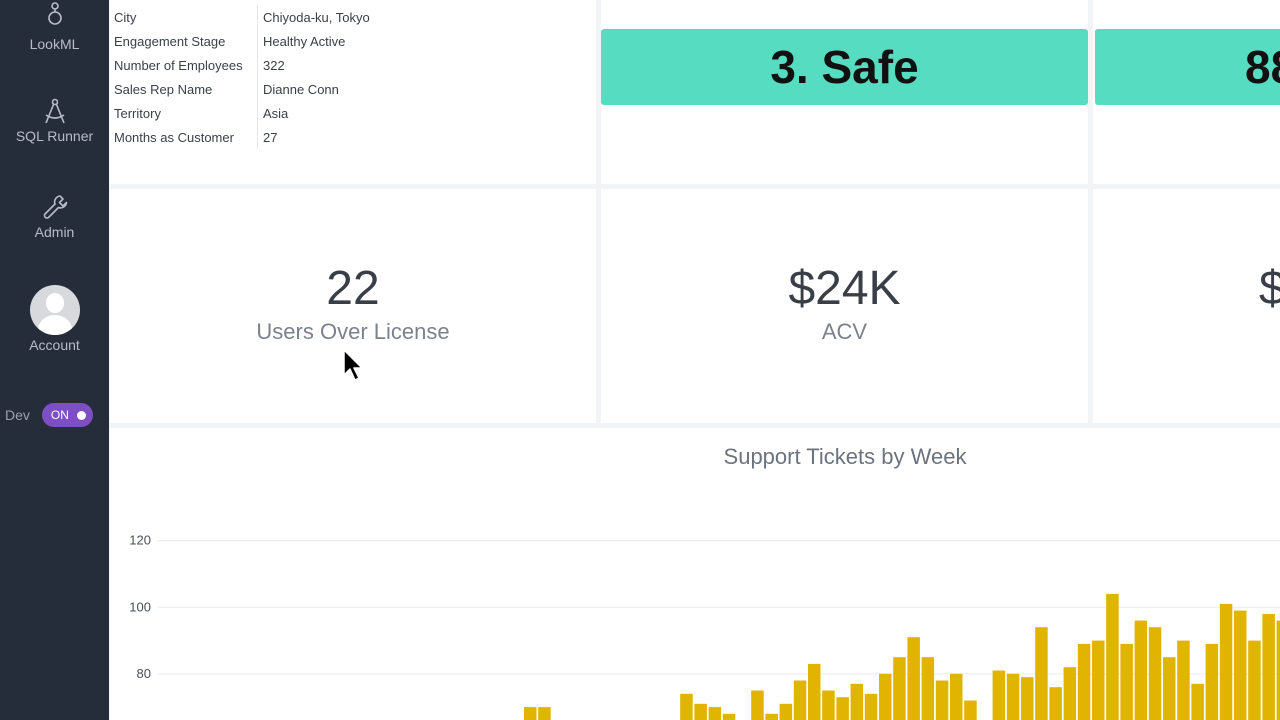 The width and height of the screenshot is (1280, 720). I want to click on sql-runner-icon, so click(54, 111).